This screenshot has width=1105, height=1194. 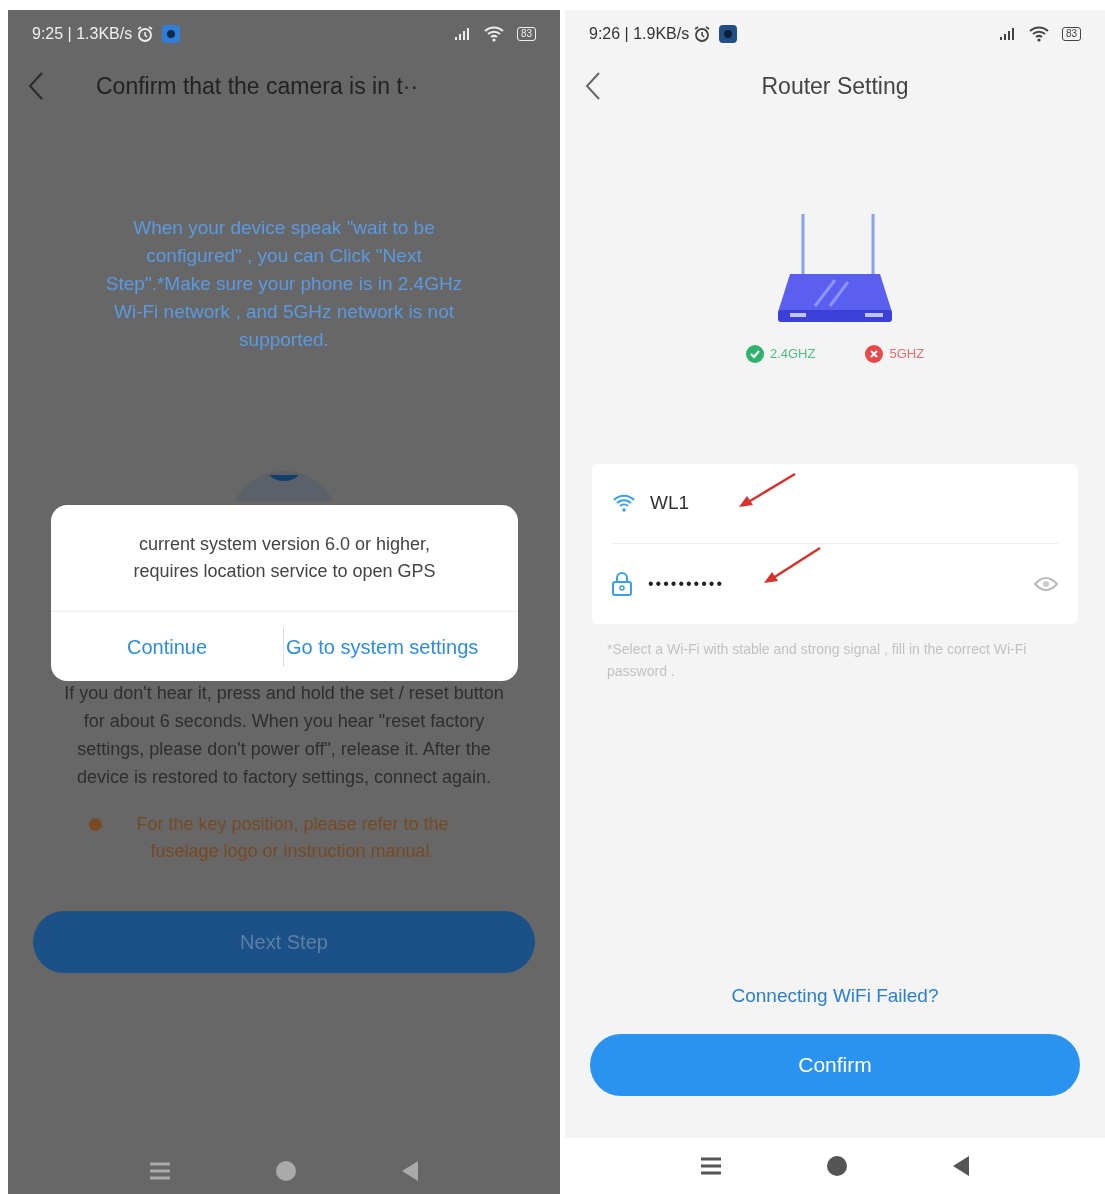 What do you see at coordinates (837, 1166) in the screenshot?
I see `home-icon` at bounding box center [837, 1166].